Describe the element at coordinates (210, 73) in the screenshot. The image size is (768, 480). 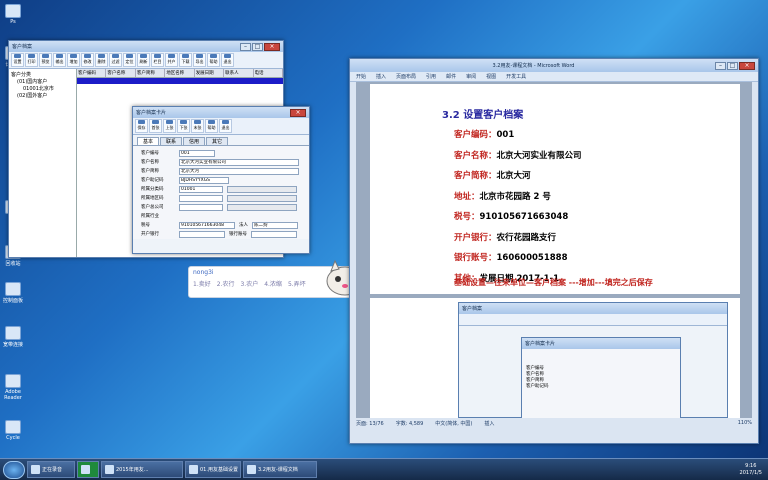
I see `column-header: 发展日期` at that location.